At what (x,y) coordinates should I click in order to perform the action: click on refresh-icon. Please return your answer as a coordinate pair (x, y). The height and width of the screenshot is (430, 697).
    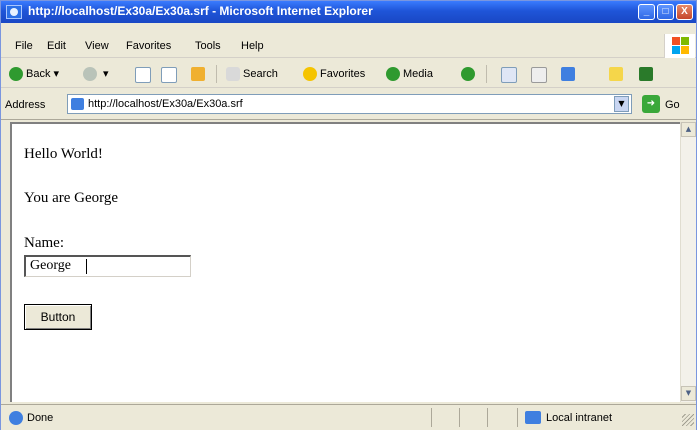
    Looking at the image, I should click on (169, 75).